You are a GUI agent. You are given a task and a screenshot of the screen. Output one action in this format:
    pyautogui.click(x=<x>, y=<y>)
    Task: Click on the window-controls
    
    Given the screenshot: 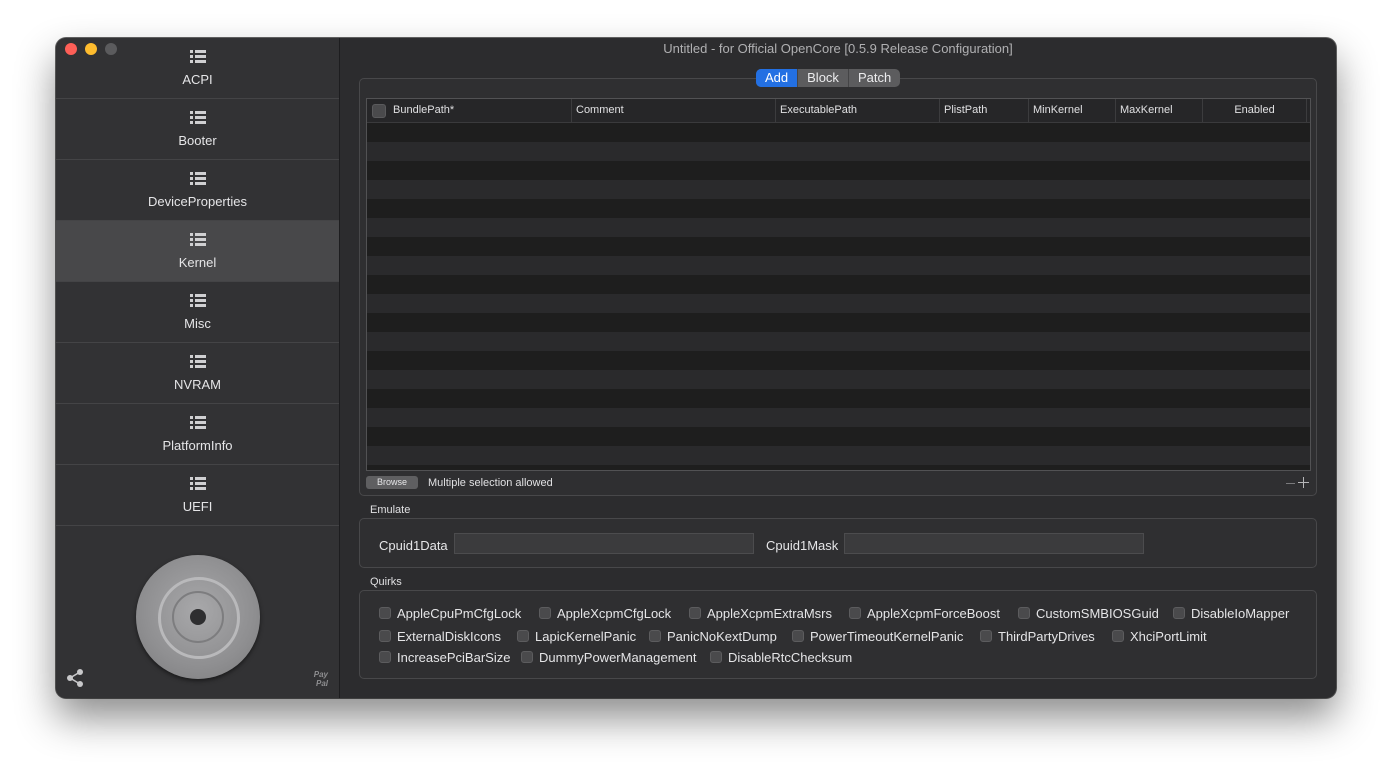 What is the action you would take?
    pyautogui.click(x=91, y=49)
    